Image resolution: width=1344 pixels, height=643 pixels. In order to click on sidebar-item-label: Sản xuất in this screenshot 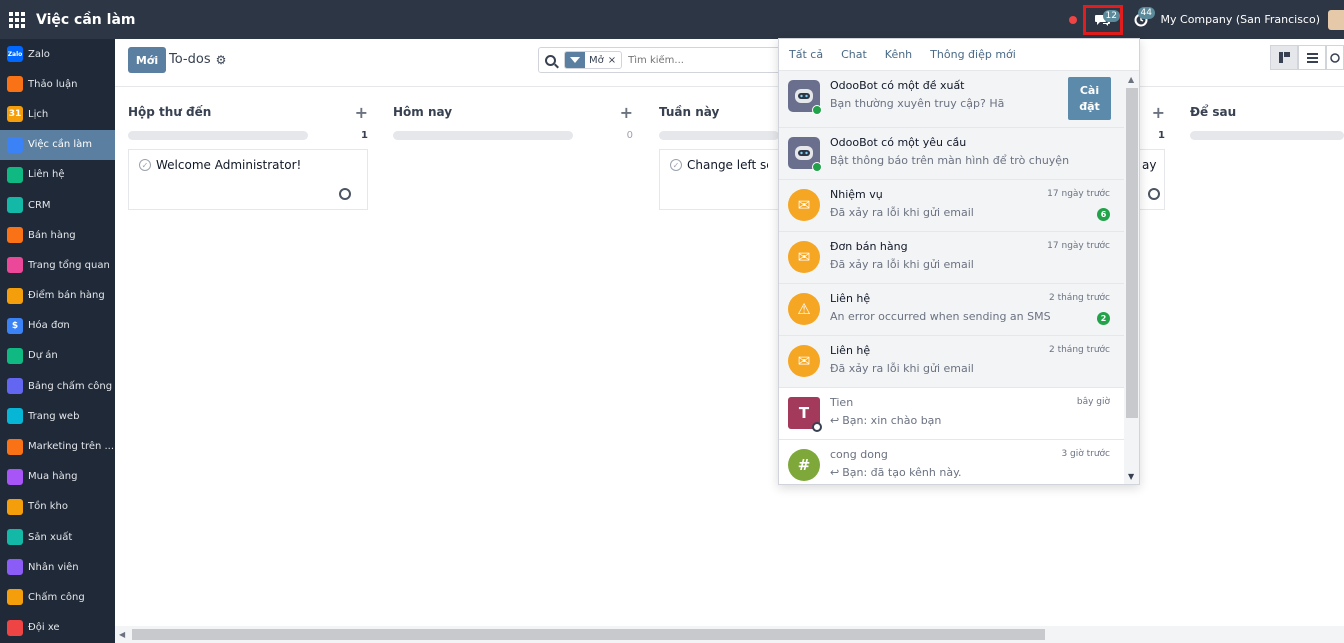, I will do `click(50, 537)`.